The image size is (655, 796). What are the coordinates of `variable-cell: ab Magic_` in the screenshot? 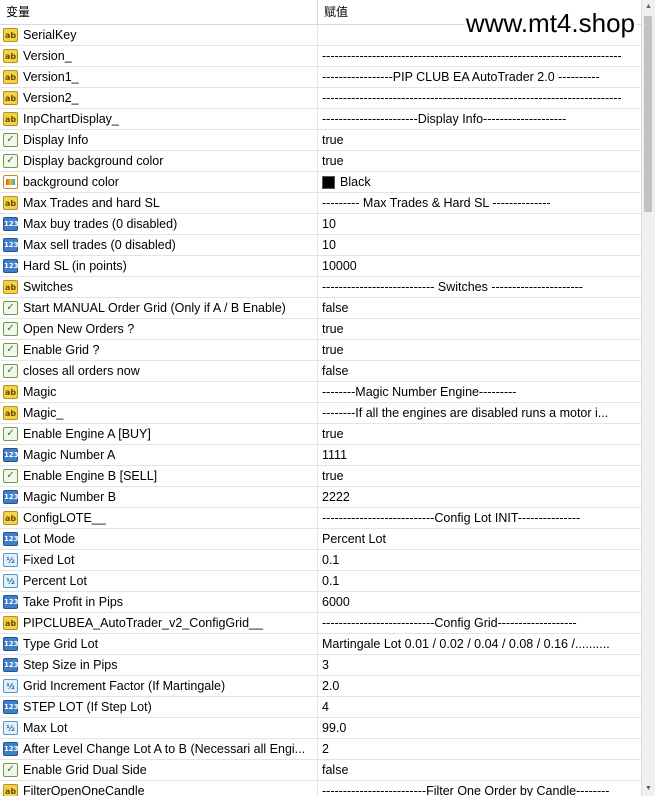 It's located at (159, 413).